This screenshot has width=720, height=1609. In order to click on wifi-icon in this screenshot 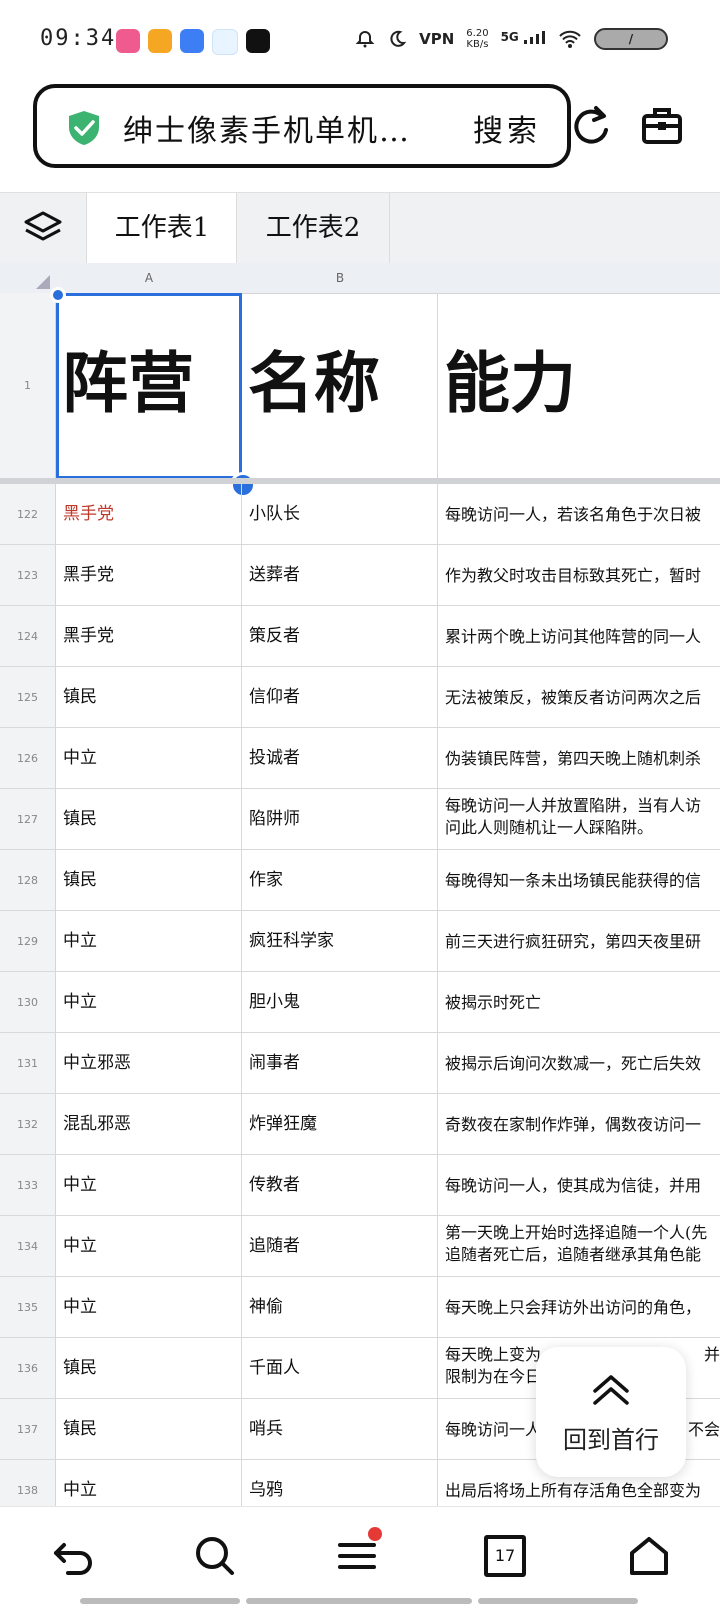, I will do `click(570, 39)`.